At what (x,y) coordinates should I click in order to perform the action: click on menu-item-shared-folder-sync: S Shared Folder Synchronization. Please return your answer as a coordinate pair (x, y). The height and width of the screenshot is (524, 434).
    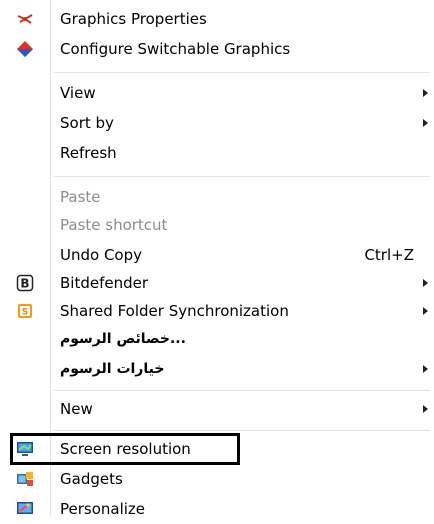
    Looking at the image, I should click on (217, 311).